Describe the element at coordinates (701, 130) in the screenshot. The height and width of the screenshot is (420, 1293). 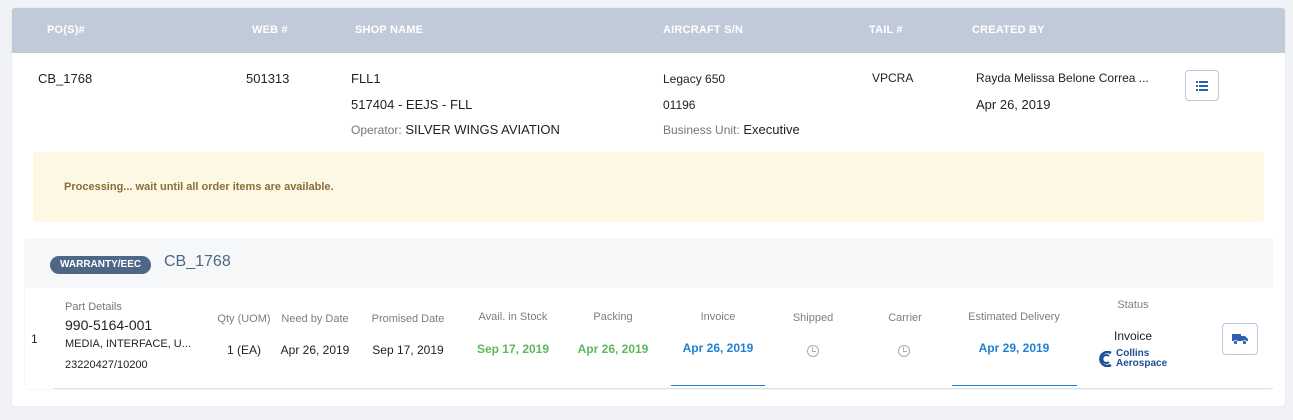
I see `business-unit-label: Business Unit:` at that location.